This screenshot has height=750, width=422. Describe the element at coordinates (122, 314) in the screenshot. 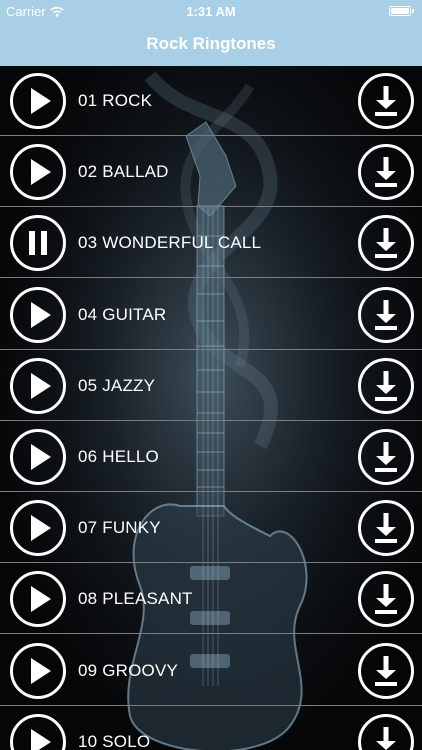

I see `ringtone-title: 04 GUITAR` at that location.